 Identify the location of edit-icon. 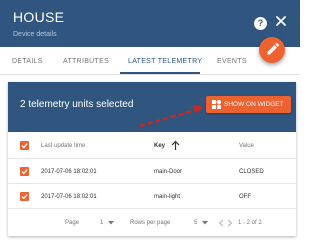
(273, 49).